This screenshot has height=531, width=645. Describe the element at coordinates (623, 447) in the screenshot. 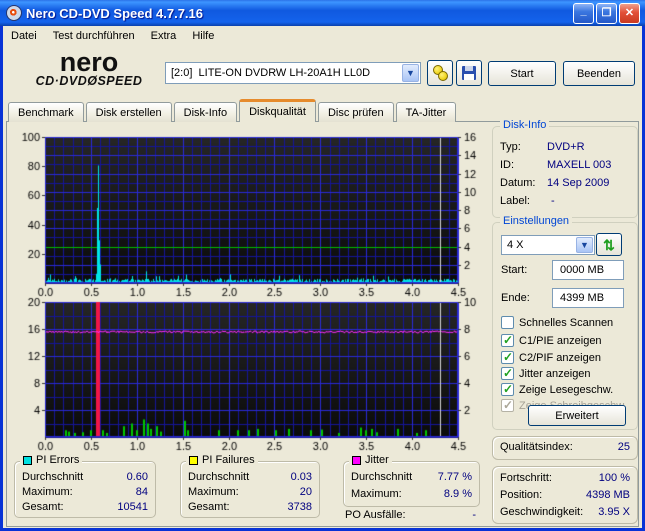

I see `quality-index-value: 25` at that location.